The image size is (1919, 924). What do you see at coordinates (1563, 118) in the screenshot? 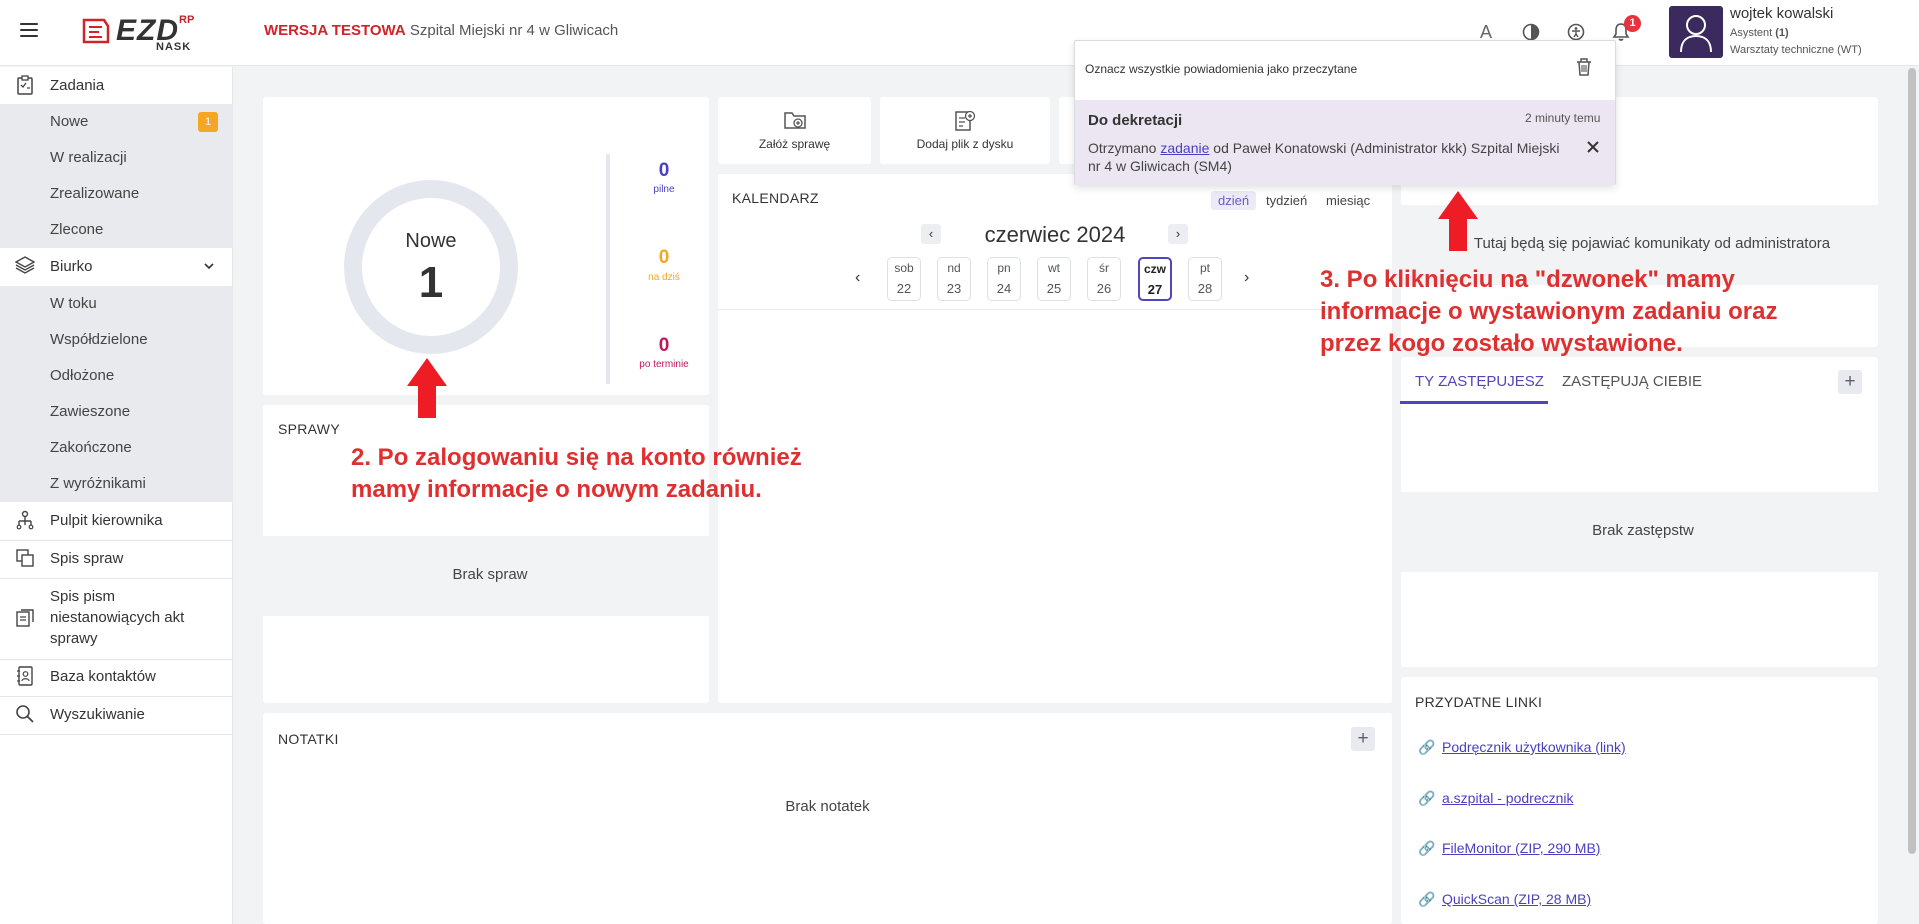
I see `notification-time: 2 minuty temu` at bounding box center [1563, 118].